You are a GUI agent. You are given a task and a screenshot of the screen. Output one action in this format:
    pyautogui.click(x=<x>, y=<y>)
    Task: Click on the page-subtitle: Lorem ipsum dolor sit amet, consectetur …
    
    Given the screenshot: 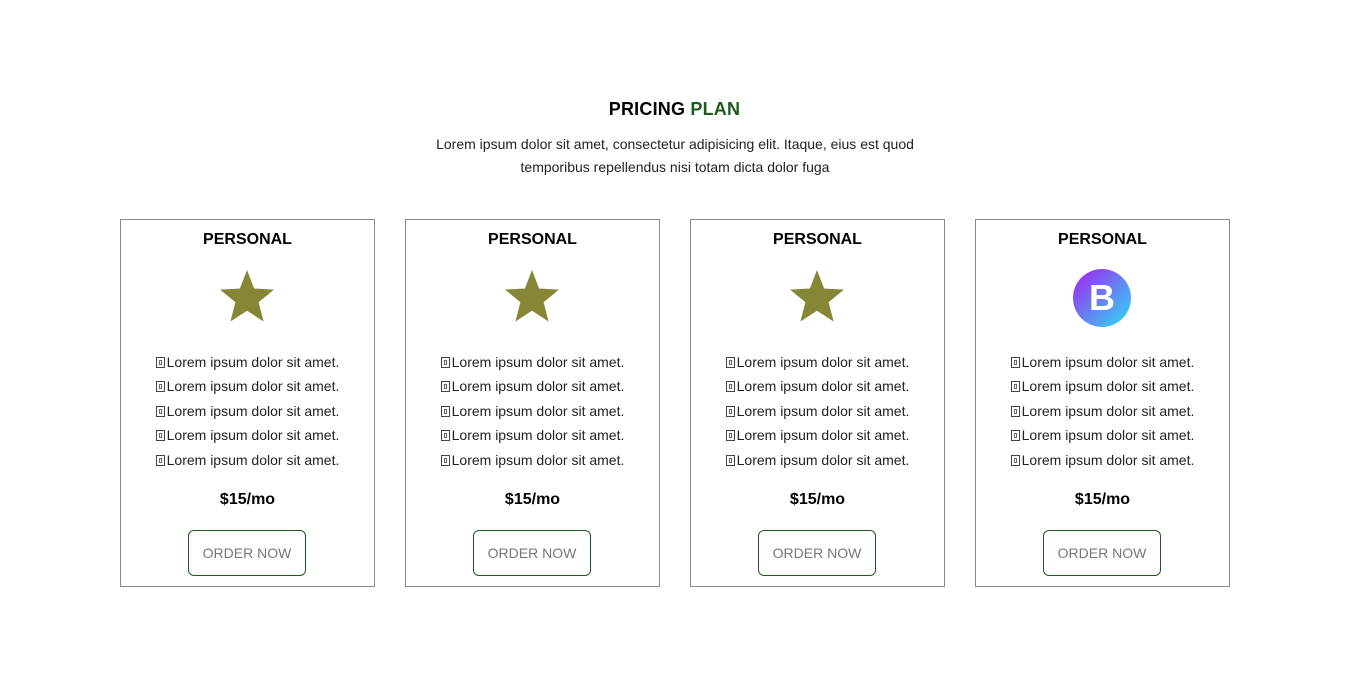 What is the action you would take?
    pyautogui.click(x=675, y=156)
    